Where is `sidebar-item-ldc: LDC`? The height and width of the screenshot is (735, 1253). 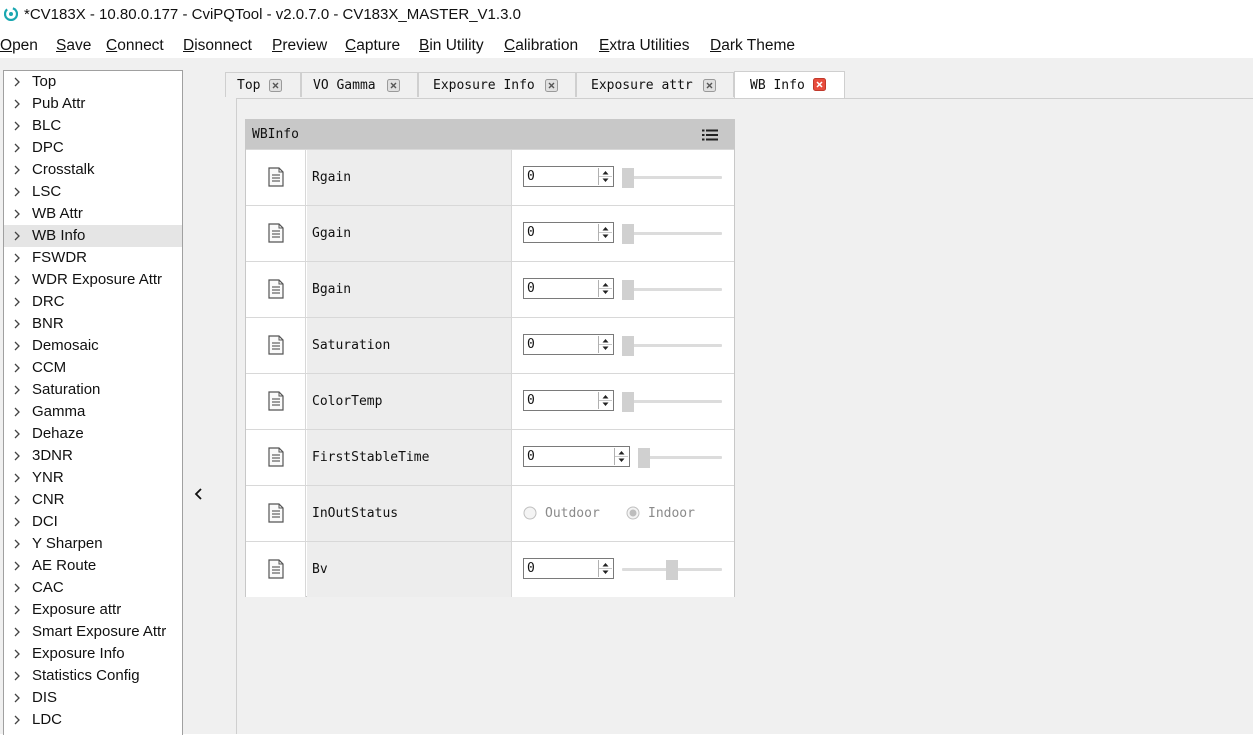 sidebar-item-ldc: LDC is located at coordinates (93, 720).